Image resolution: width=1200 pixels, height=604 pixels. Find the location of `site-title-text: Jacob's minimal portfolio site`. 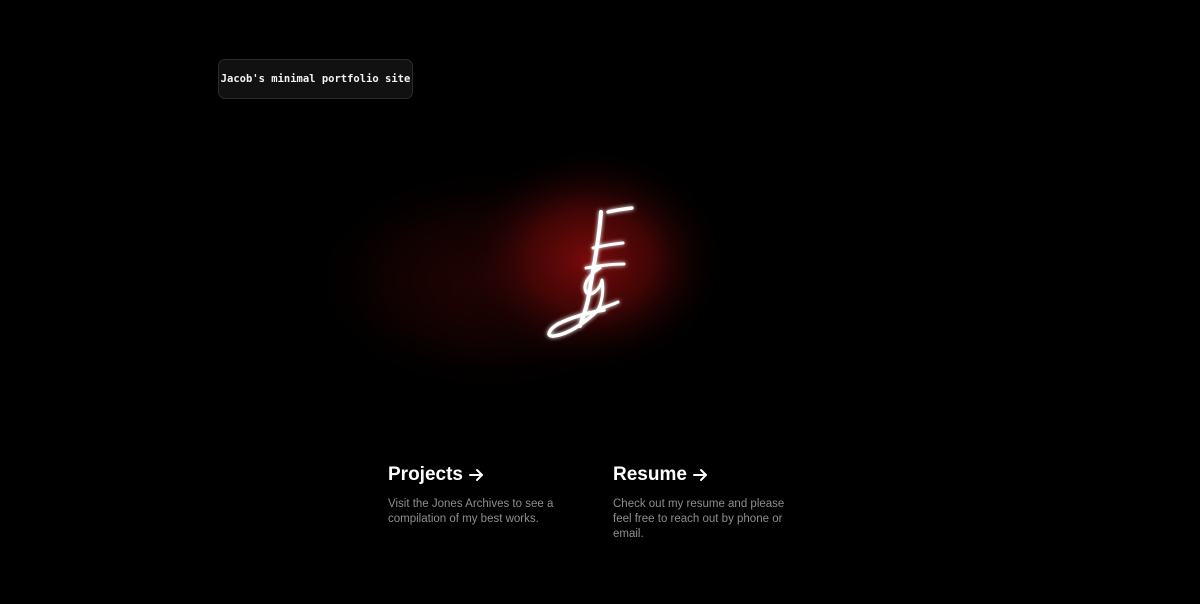

site-title-text: Jacob's minimal portfolio site is located at coordinates (315, 79).